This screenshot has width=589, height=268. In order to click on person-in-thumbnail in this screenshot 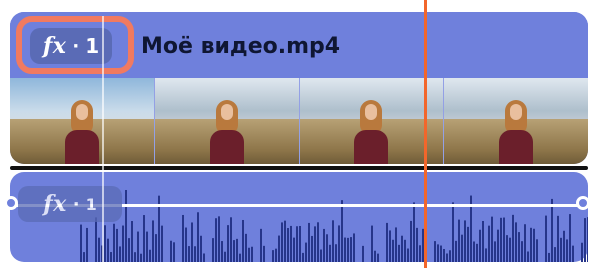, I will do `click(371, 129)`.